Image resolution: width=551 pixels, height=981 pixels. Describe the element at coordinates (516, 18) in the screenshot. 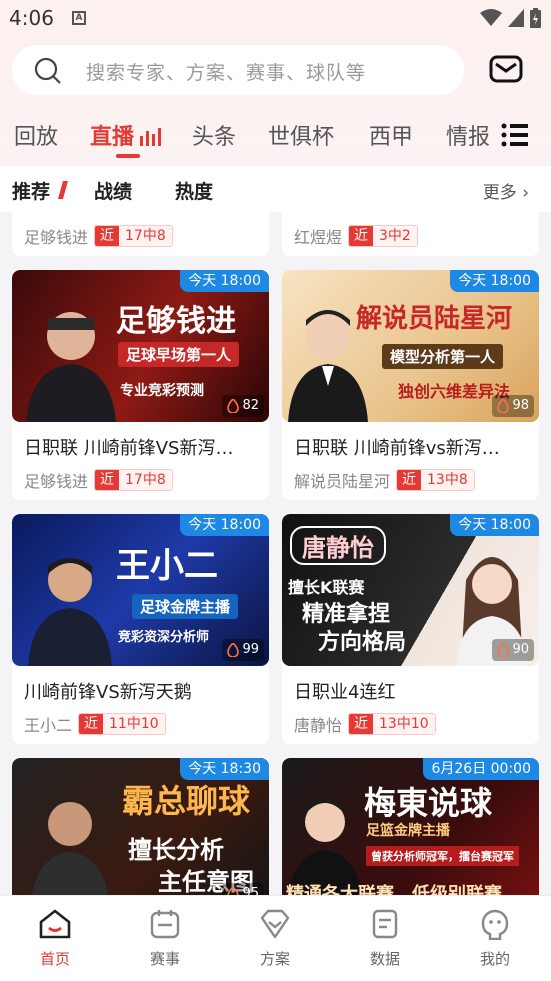

I see `signal-icon` at that location.